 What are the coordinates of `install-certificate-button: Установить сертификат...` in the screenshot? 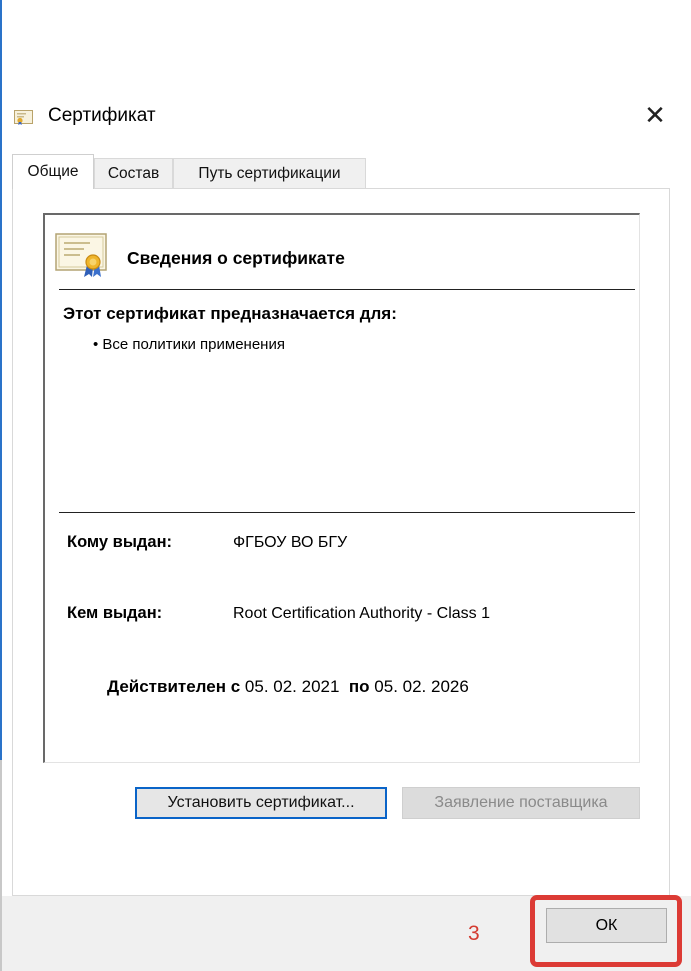 It's located at (261, 803).